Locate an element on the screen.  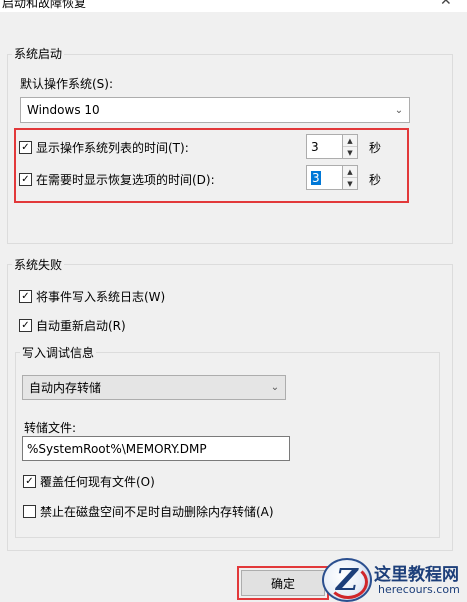
close-icon: ✕ is located at coordinates (446, 4).